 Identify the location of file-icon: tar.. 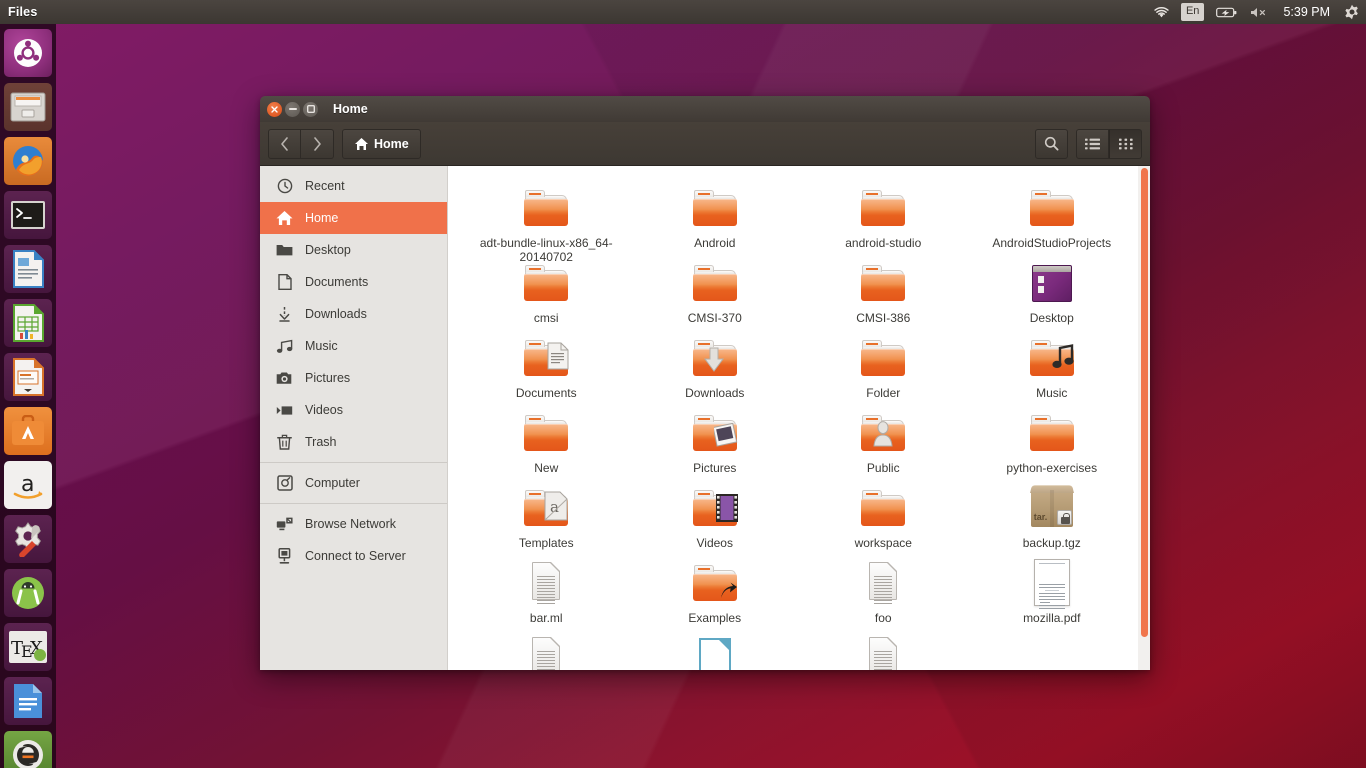
(1052, 508).